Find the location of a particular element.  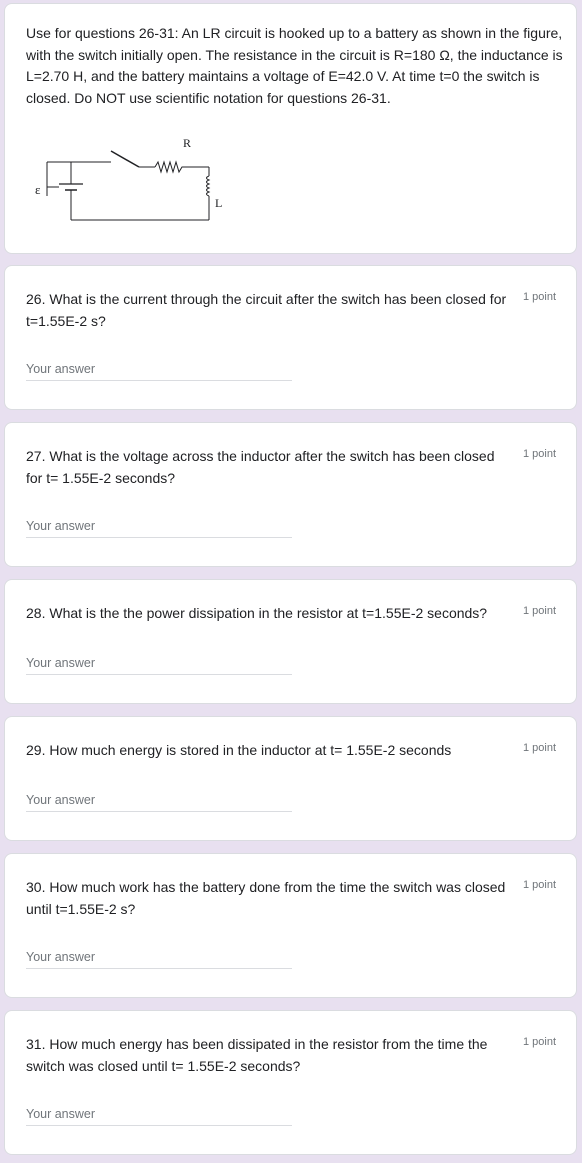

circuit-diagram: R L ε is located at coordinates (128, 178).